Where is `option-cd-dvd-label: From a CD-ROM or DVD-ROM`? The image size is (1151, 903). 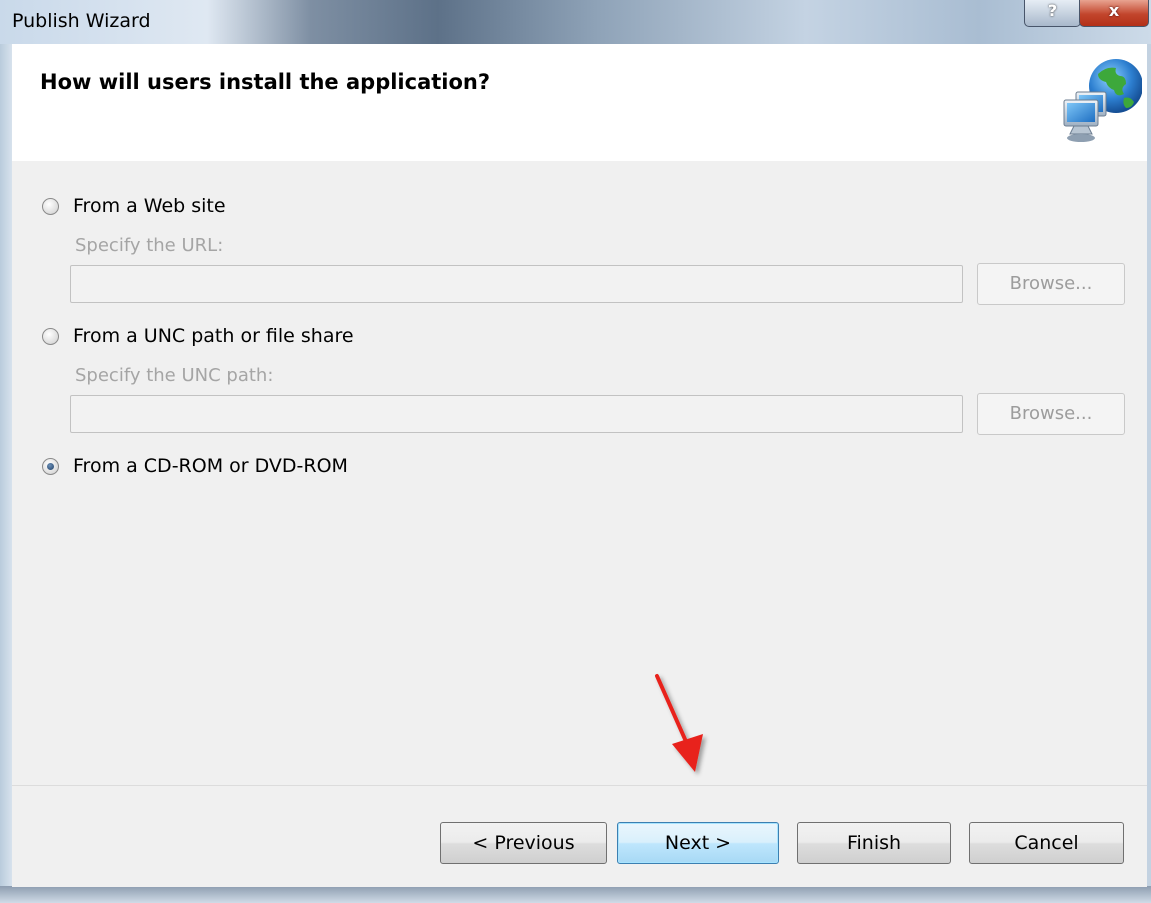 option-cd-dvd-label: From a CD-ROM or DVD-ROM is located at coordinates (210, 466).